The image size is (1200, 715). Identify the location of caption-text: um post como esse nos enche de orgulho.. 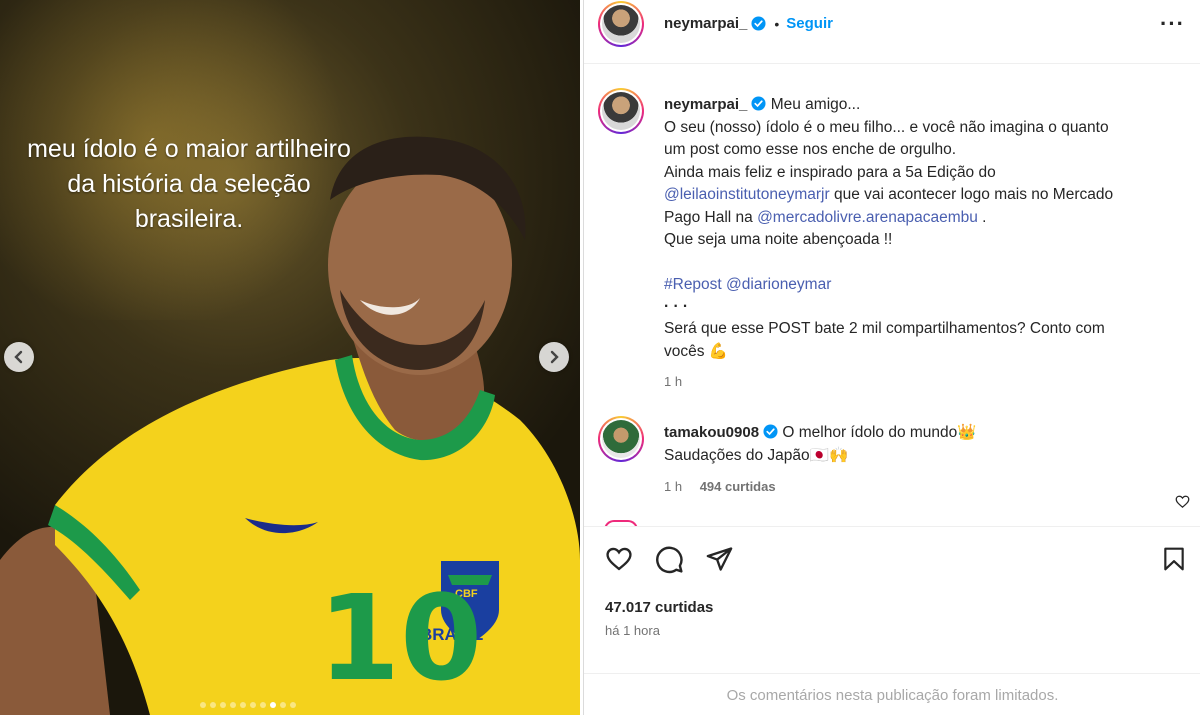
(810, 149).